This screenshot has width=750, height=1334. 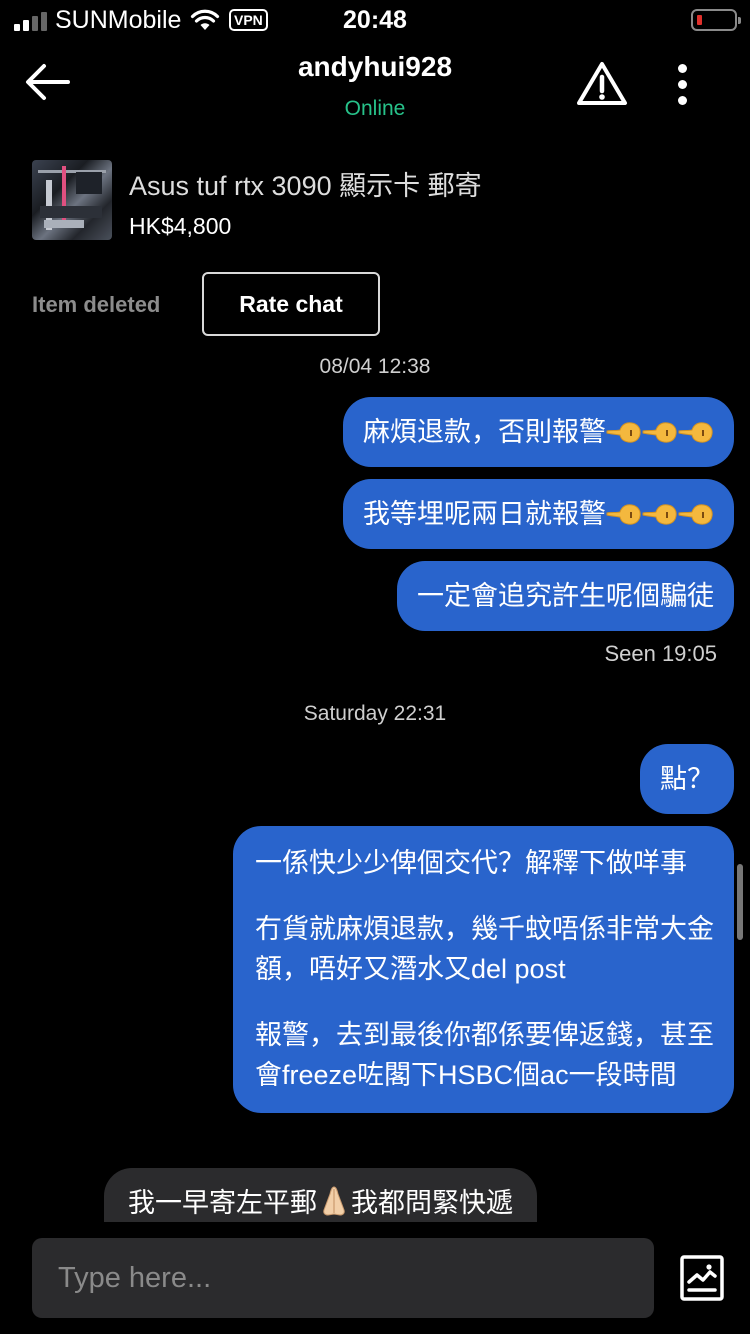 I want to click on message-text: 點？, so click(x=687, y=779).